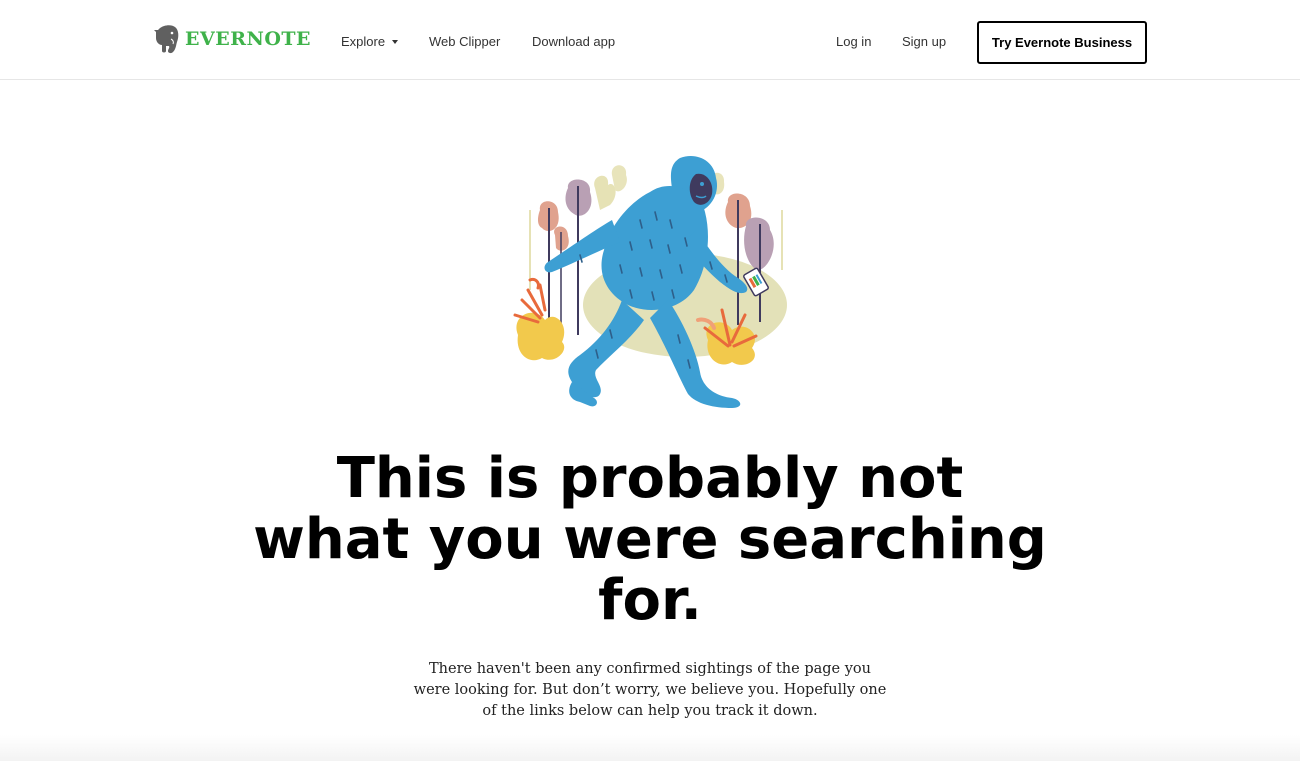 This screenshot has height=761, width=1300. Describe the element at coordinates (924, 42) in the screenshot. I see `signup-link: Sign up` at that location.